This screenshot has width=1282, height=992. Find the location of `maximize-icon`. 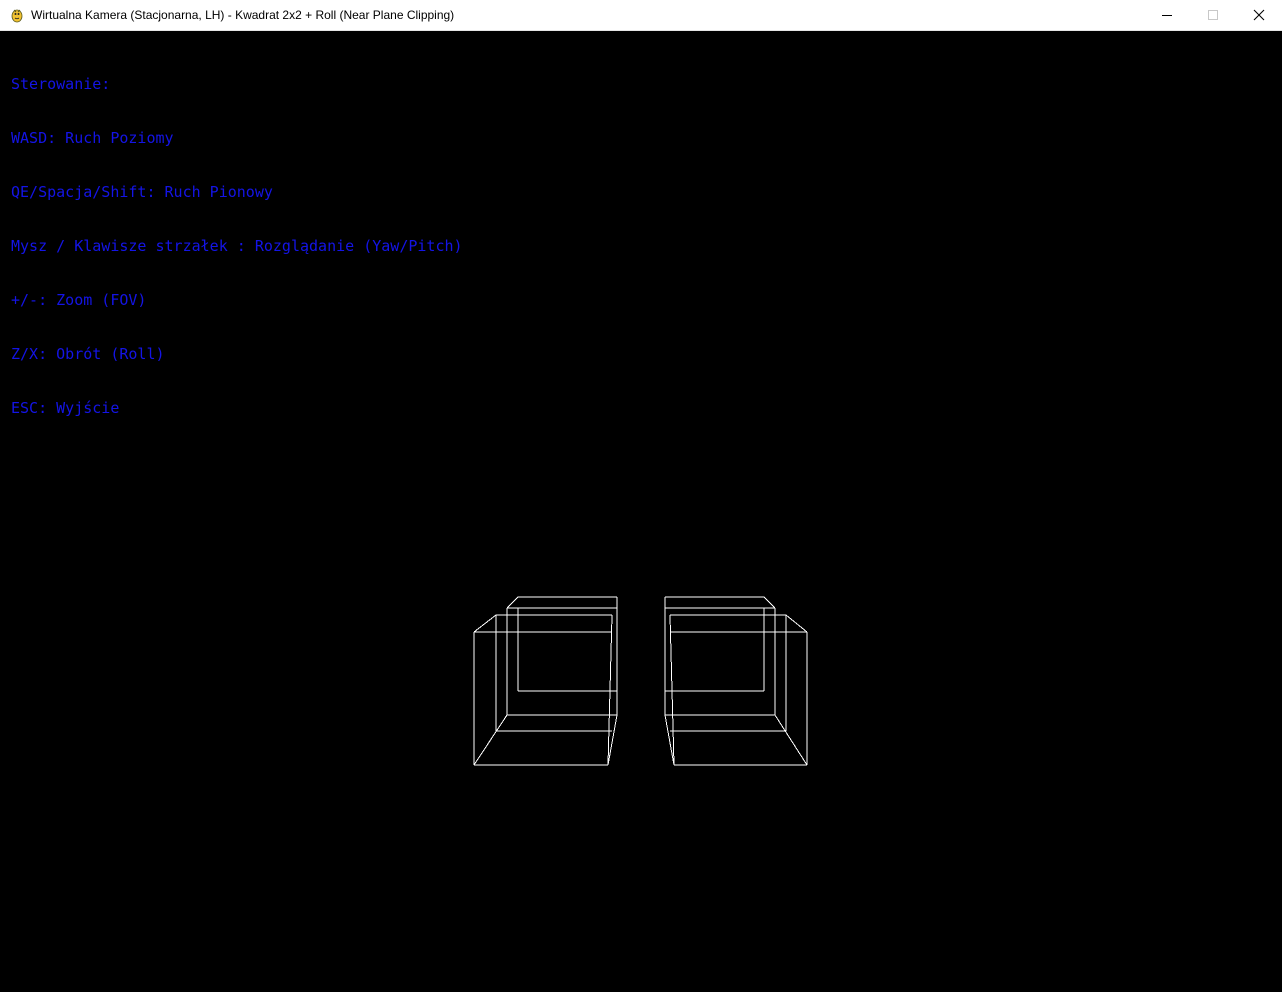

maximize-icon is located at coordinates (1213, 15).